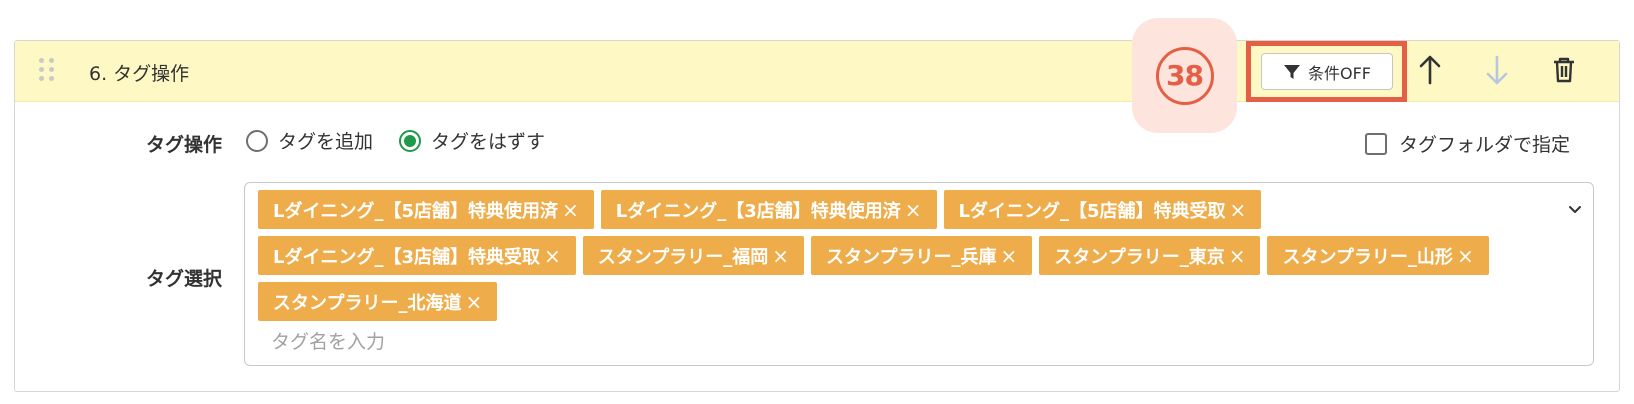 This screenshot has width=1634, height=404. I want to click on arrow-up-icon, so click(1430, 70).